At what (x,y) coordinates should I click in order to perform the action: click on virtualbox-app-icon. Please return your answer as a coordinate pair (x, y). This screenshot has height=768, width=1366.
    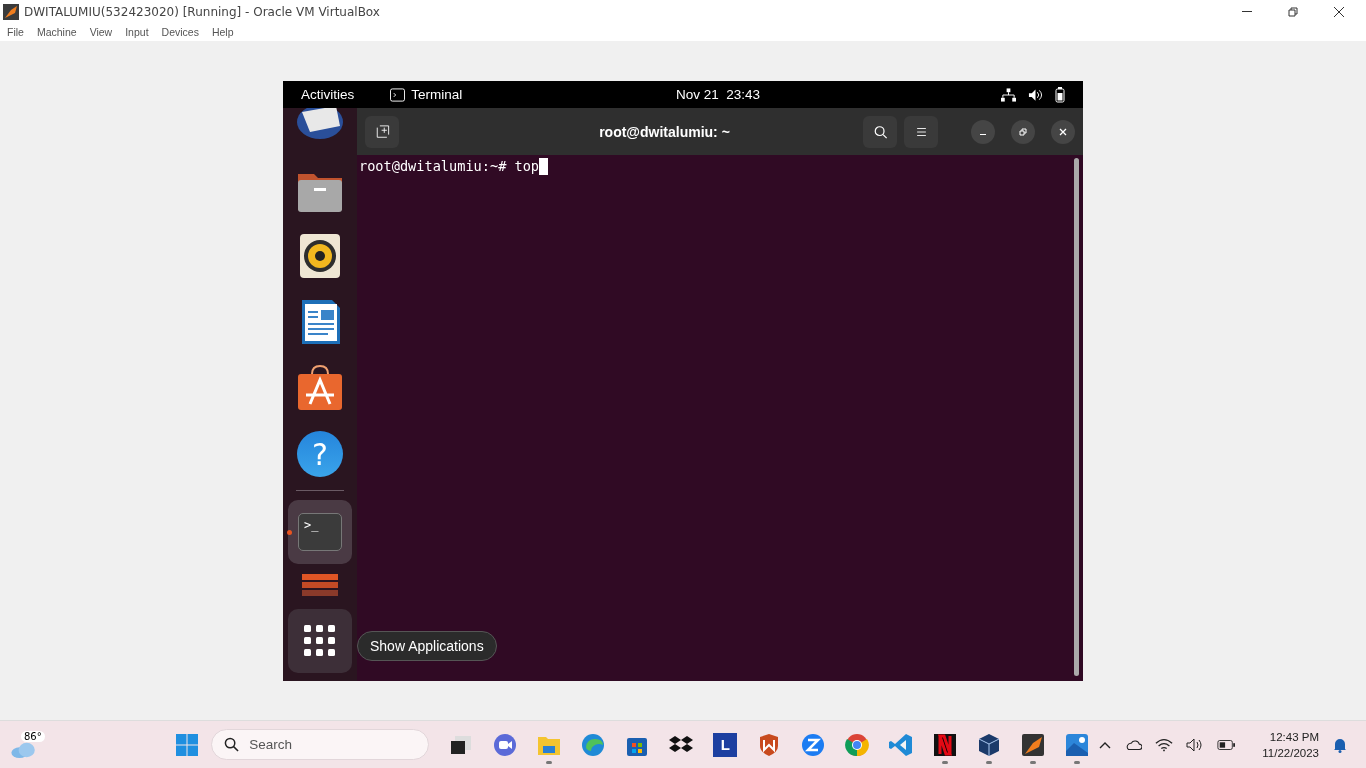
    Looking at the image, I should click on (11, 11).